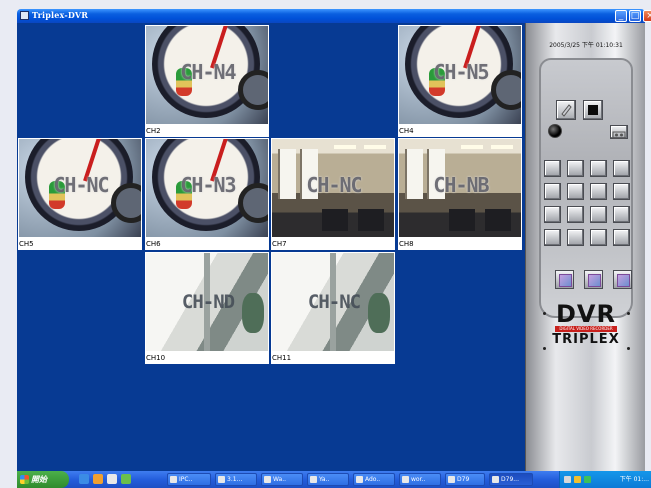  Describe the element at coordinates (208, 185) in the screenshot. I see `camera-overlay-text: CH-N3` at that location.